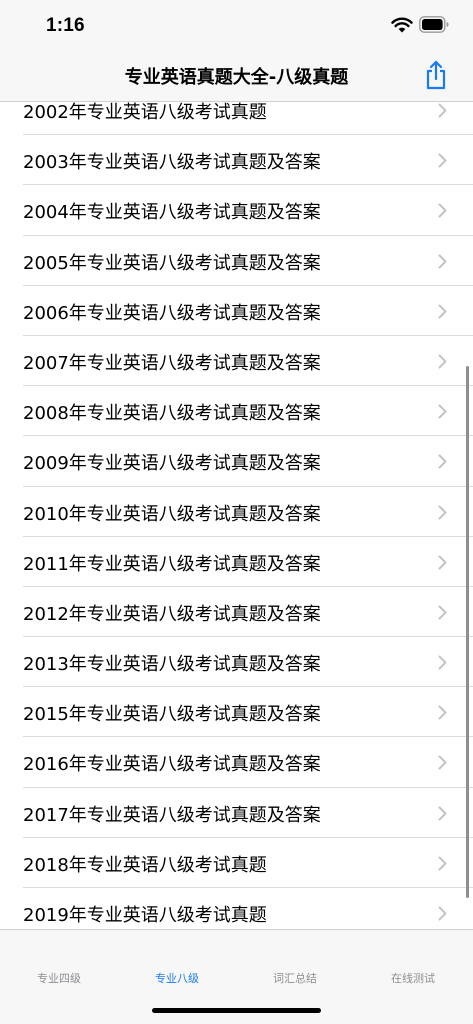 This screenshot has height=1024, width=473. I want to click on tab-label: 专业八级, so click(177, 978).